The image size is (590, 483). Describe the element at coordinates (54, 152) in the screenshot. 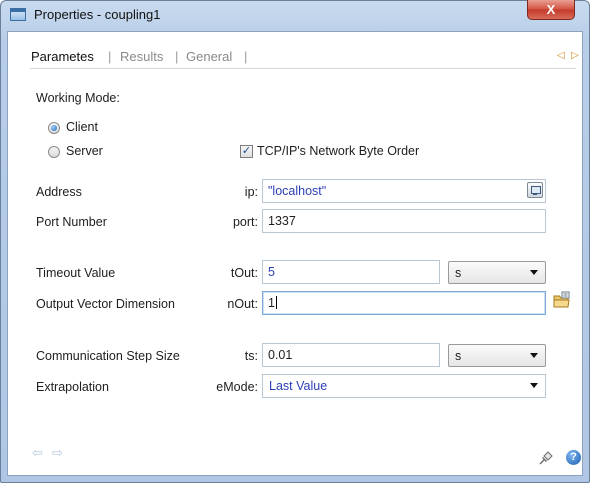

I see `server-radio` at that location.